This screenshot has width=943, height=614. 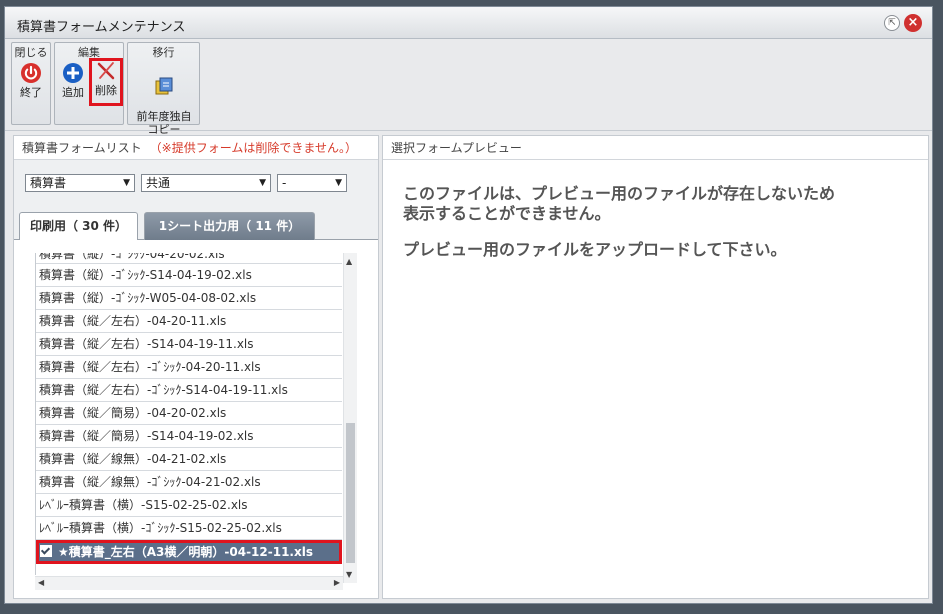 What do you see at coordinates (150, 482) in the screenshot?
I see `list-item-label: 積算書（縦／線無）-ｺﾞｼｯｸ-04-21-02.xls` at bounding box center [150, 482].